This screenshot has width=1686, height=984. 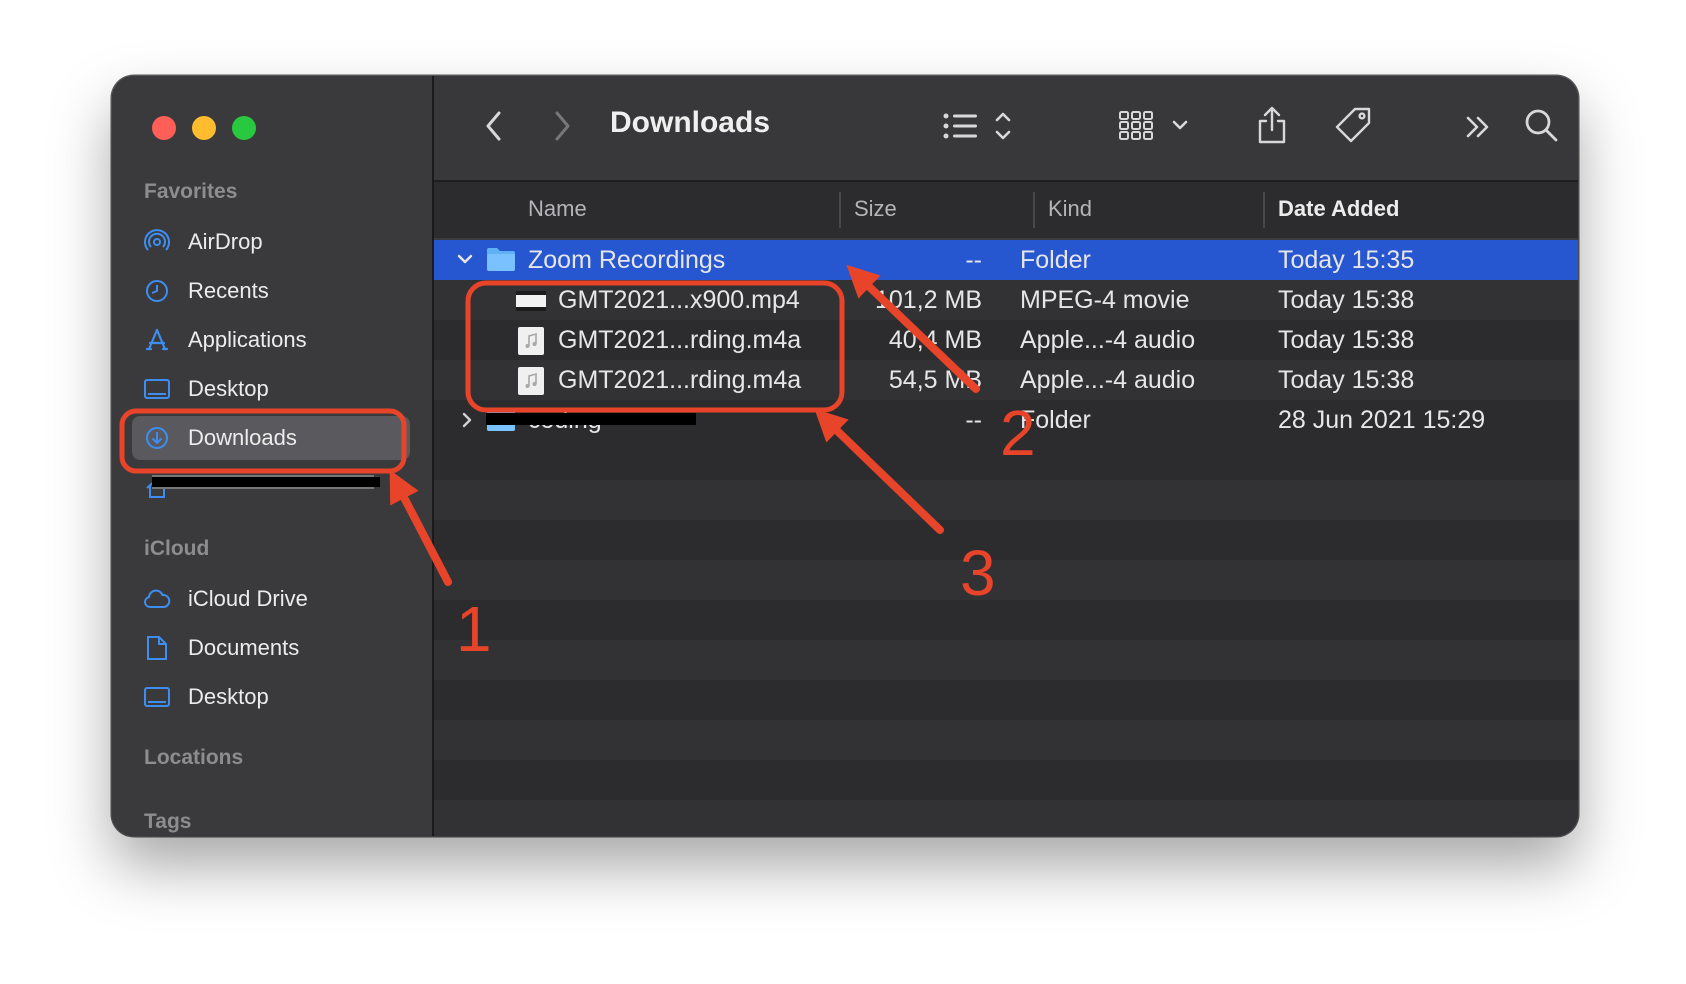 I want to click on sidebar-item-label: iCloud Drive, so click(x=248, y=598).